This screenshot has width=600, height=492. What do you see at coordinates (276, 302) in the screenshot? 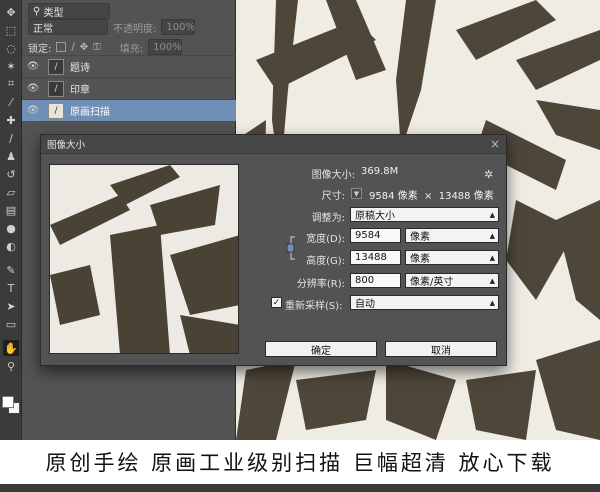
I see `resample-checkbox: ✓` at bounding box center [276, 302].